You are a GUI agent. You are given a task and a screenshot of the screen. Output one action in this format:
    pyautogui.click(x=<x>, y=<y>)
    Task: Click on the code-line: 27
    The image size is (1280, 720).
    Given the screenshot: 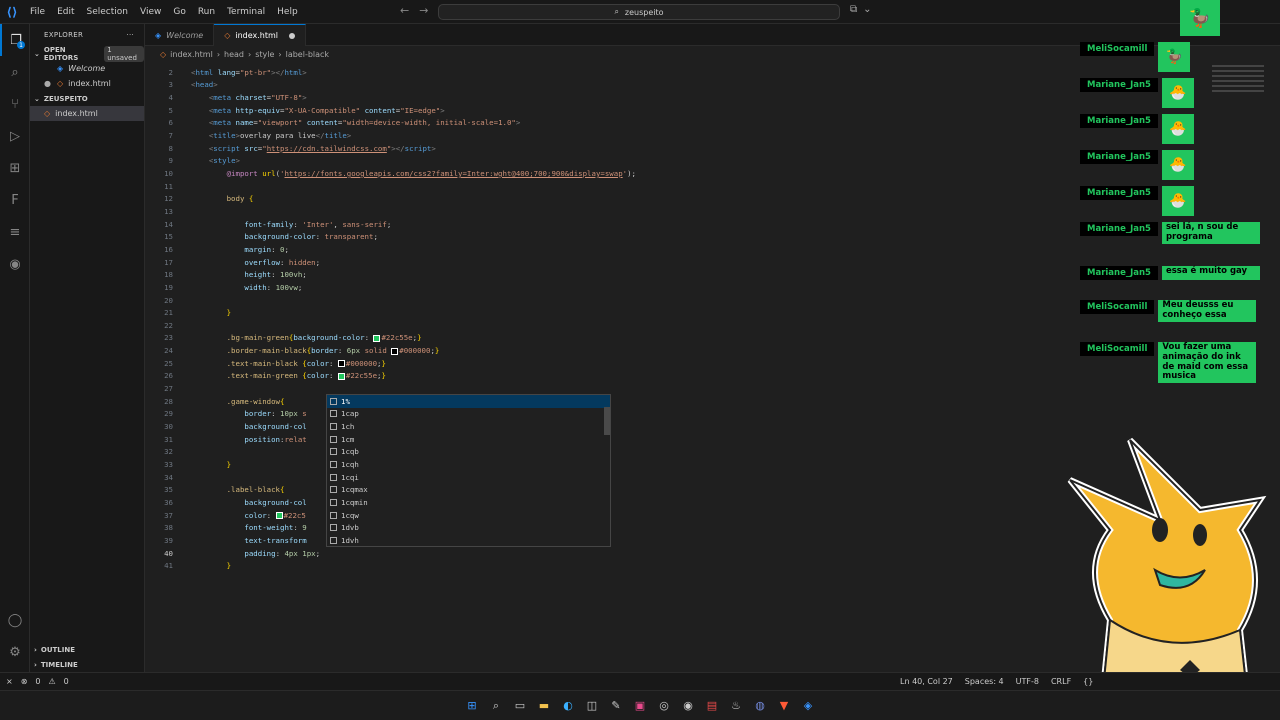 What is the action you would take?
    pyautogui.click(x=612, y=388)
    